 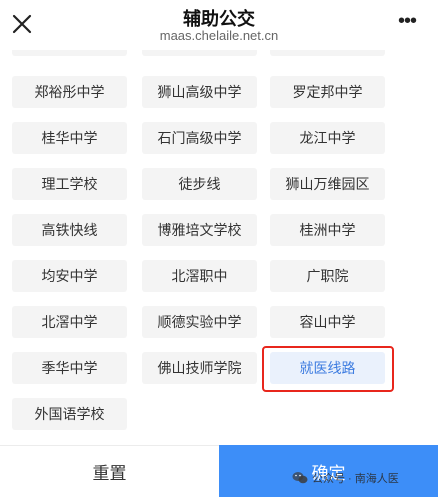 I want to click on route-option: 徒步线, so click(x=199, y=184).